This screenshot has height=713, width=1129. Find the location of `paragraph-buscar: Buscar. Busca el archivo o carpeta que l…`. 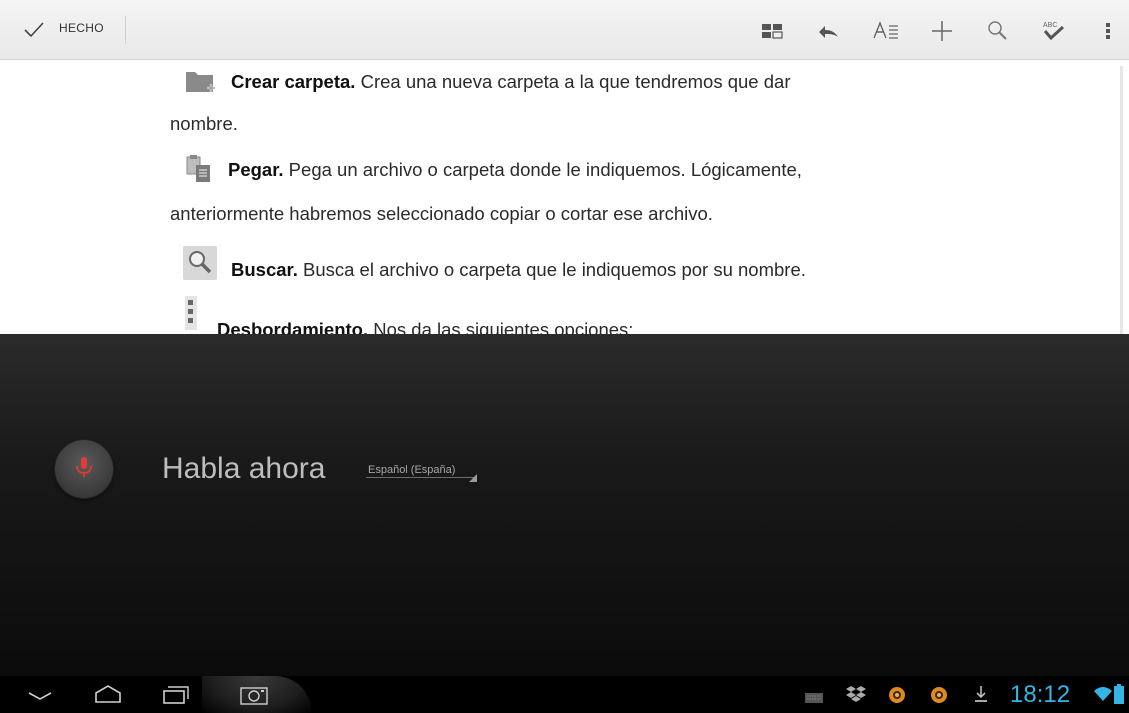

paragraph-buscar: Buscar. Busca el archivo o carpeta que l… is located at coordinates (488, 267).